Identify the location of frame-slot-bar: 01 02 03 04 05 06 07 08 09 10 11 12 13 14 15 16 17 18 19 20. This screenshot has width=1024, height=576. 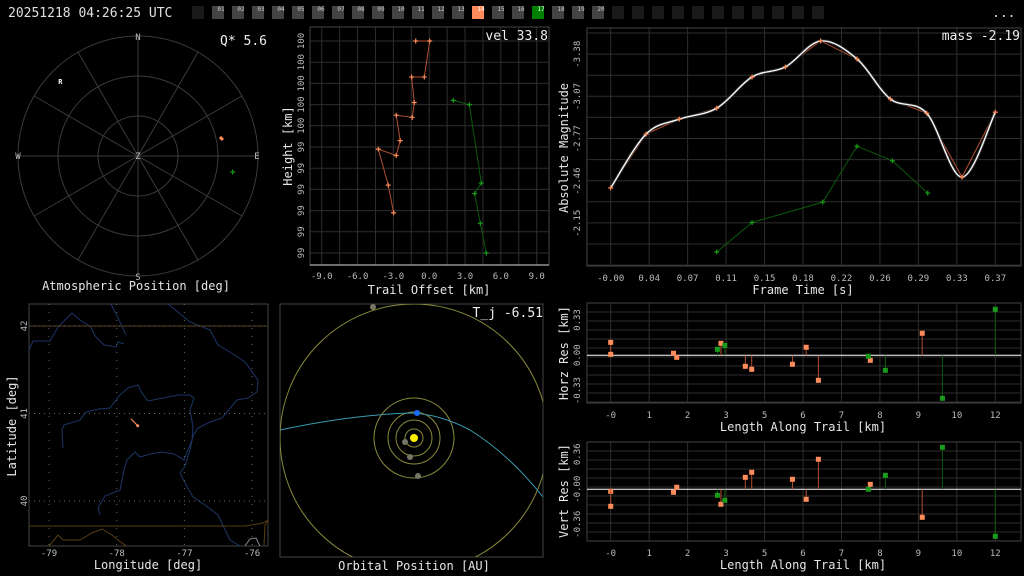
(508, 12).